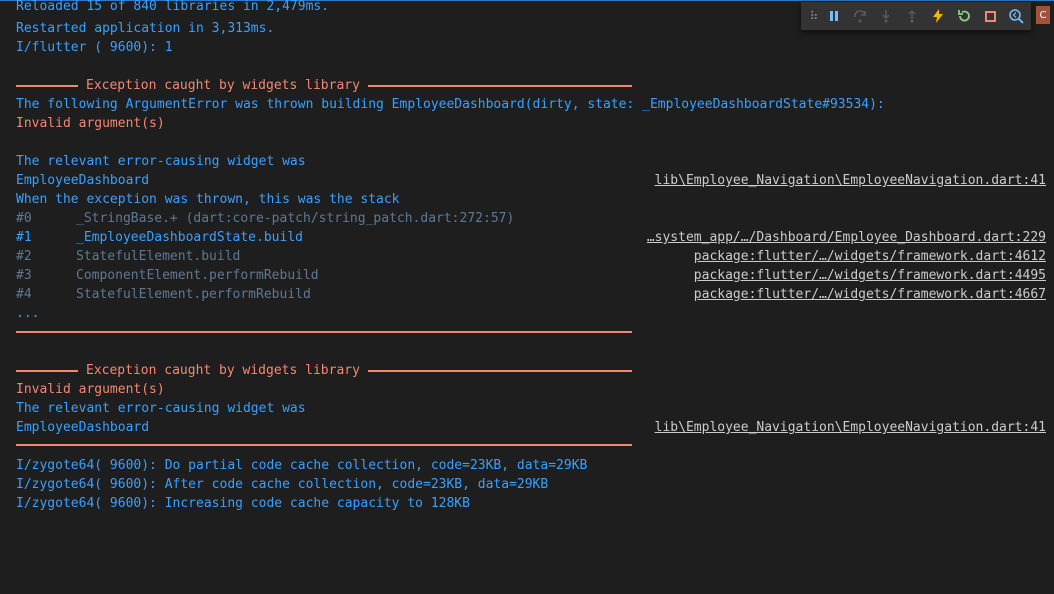 The image size is (1054, 594). Describe the element at coordinates (197, 275) in the screenshot. I see `frame-name: ComponentElement.performRebuild` at that location.